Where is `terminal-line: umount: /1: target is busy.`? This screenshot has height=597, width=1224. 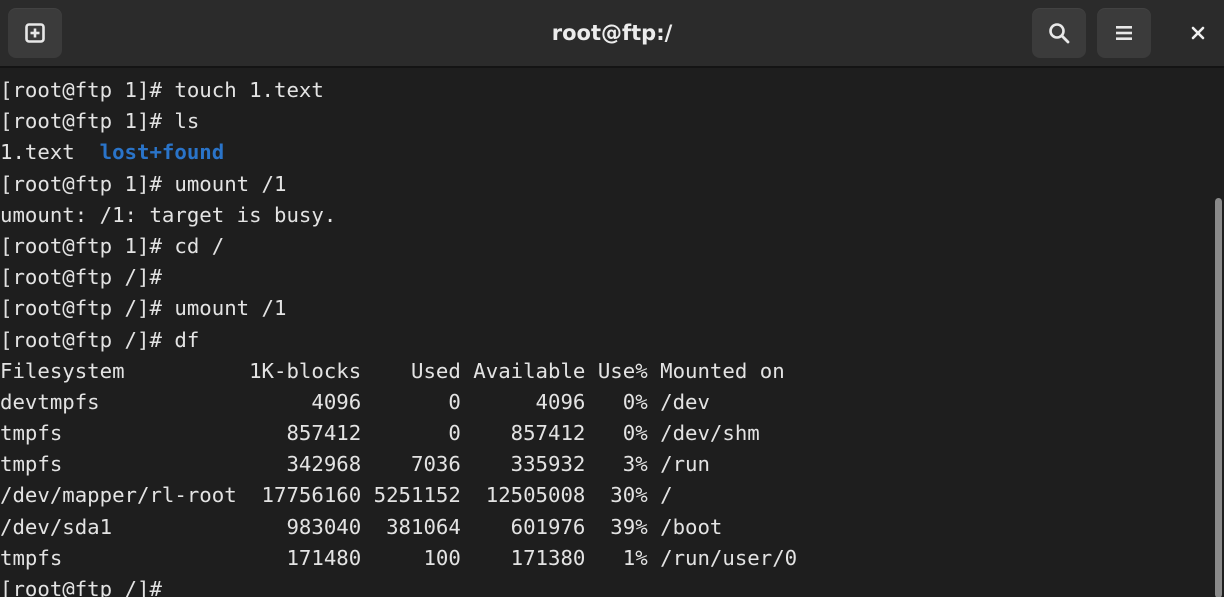 terminal-line: umount: /1: target is busy. is located at coordinates (168, 214).